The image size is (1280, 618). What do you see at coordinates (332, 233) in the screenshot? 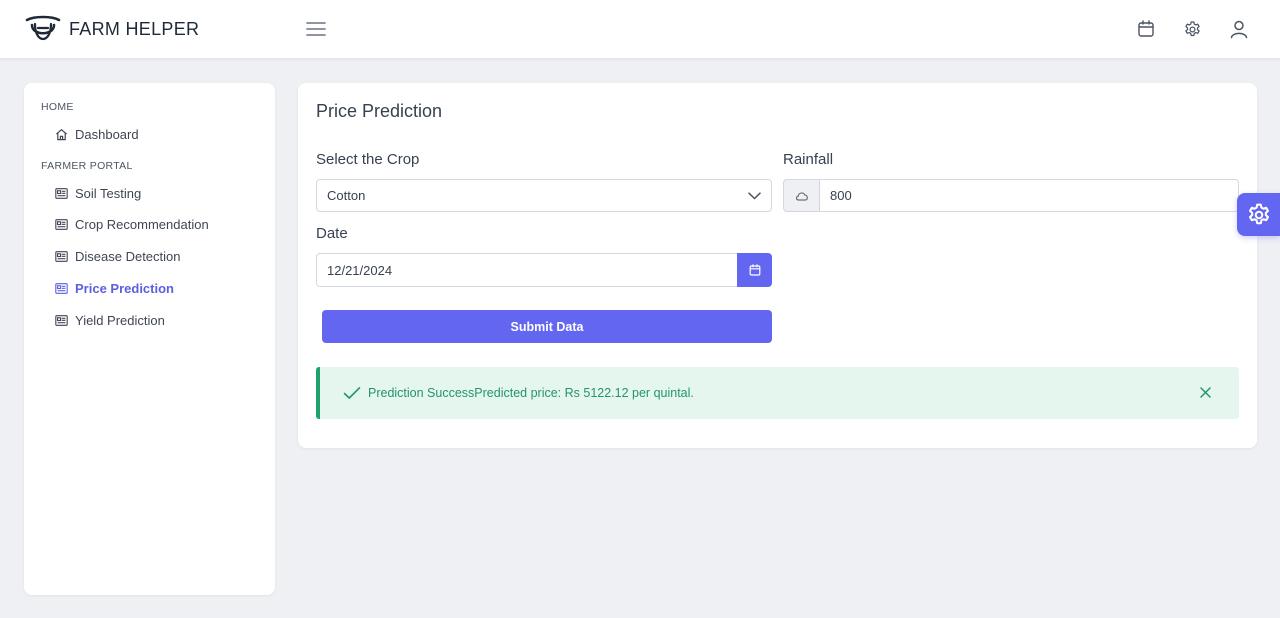
I see `date-label: Date` at bounding box center [332, 233].